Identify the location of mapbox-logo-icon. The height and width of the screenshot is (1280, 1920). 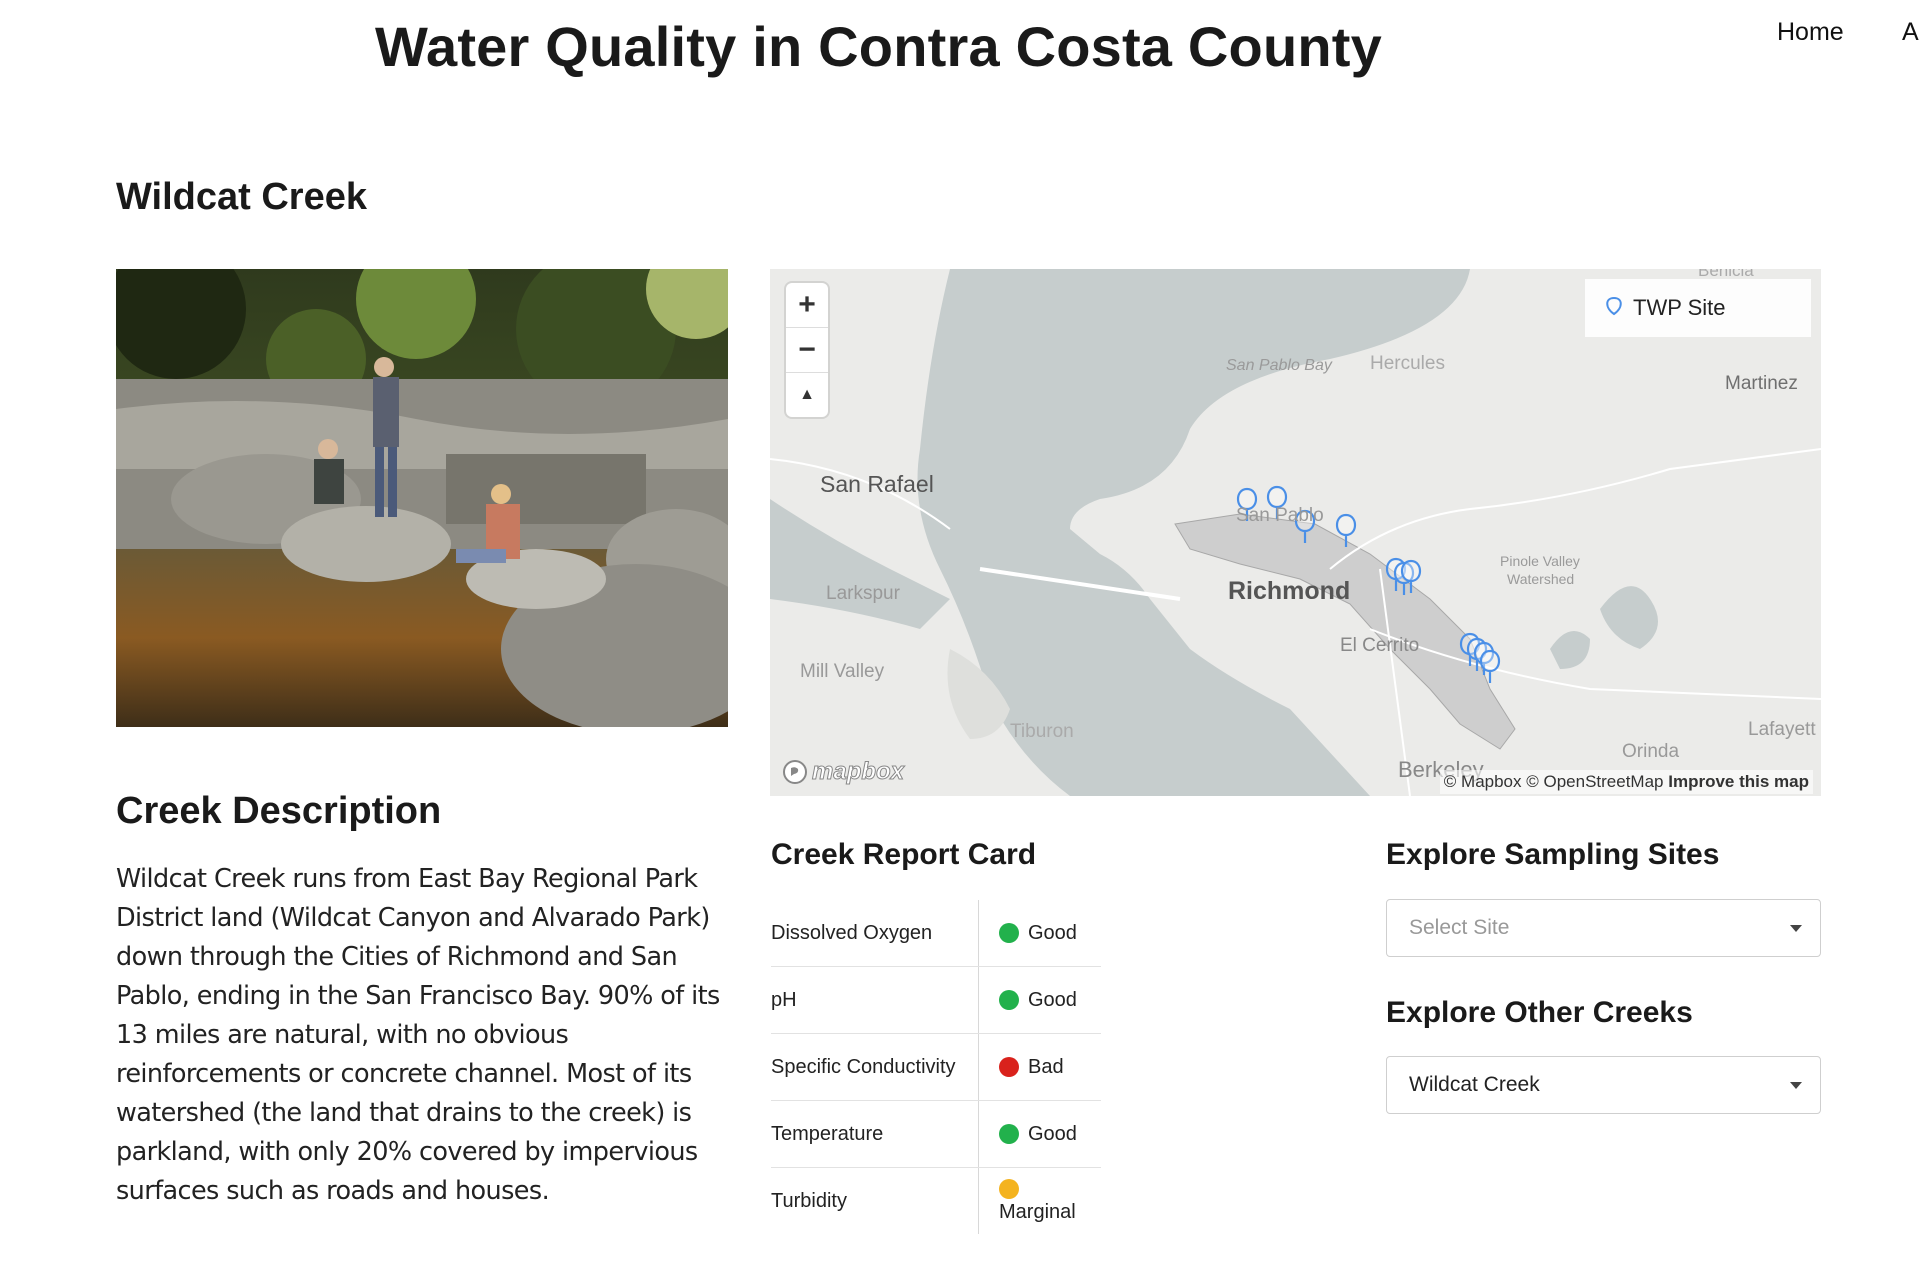
(795, 772).